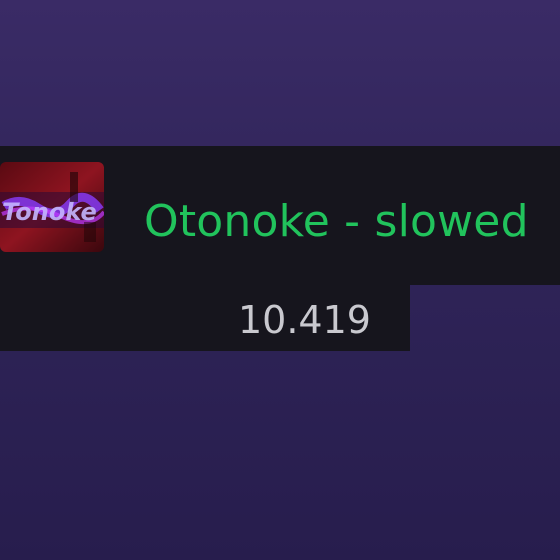 The height and width of the screenshot is (560, 560). I want to click on album-art-image: Tonoke, so click(52, 207).